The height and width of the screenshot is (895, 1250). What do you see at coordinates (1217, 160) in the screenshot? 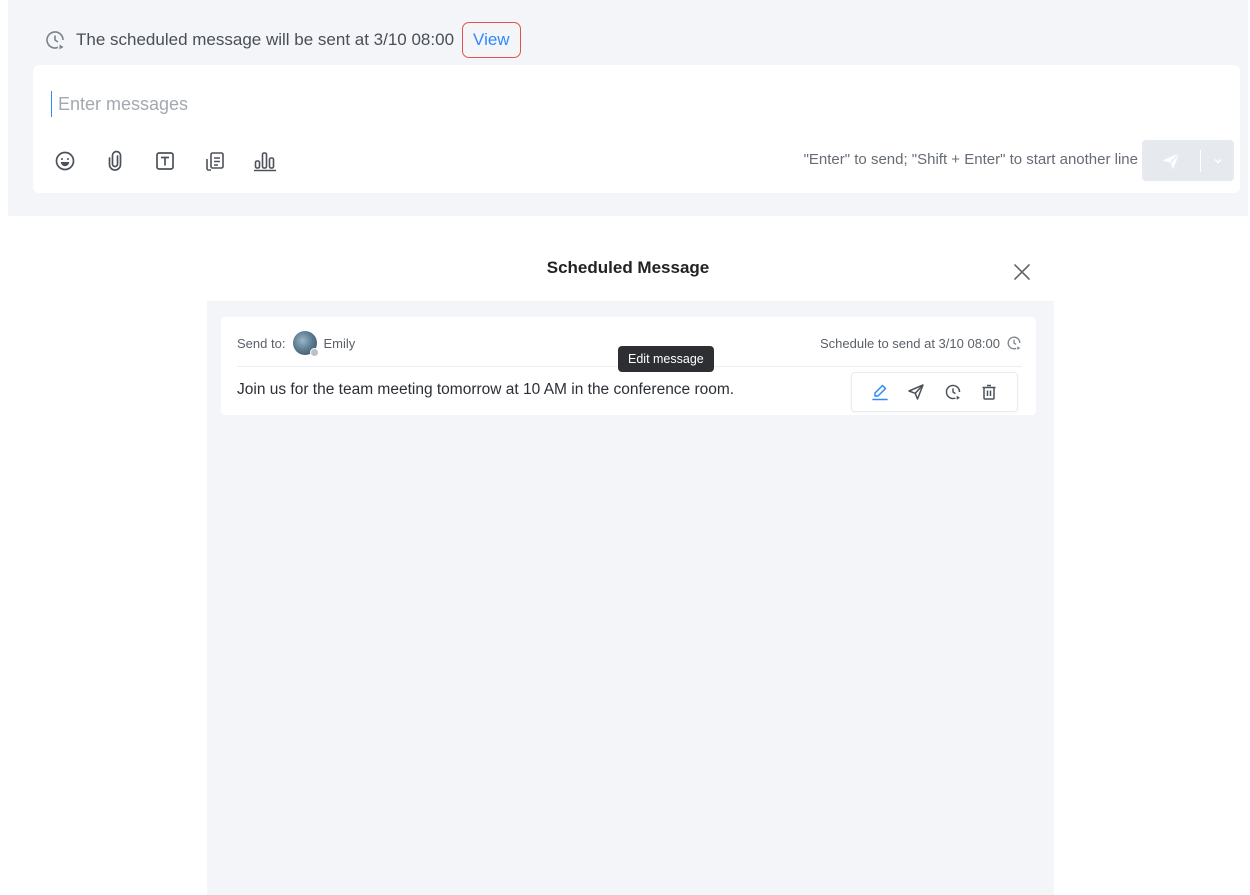
I see `send-options-dropdown` at bounding box center [1217, 160].